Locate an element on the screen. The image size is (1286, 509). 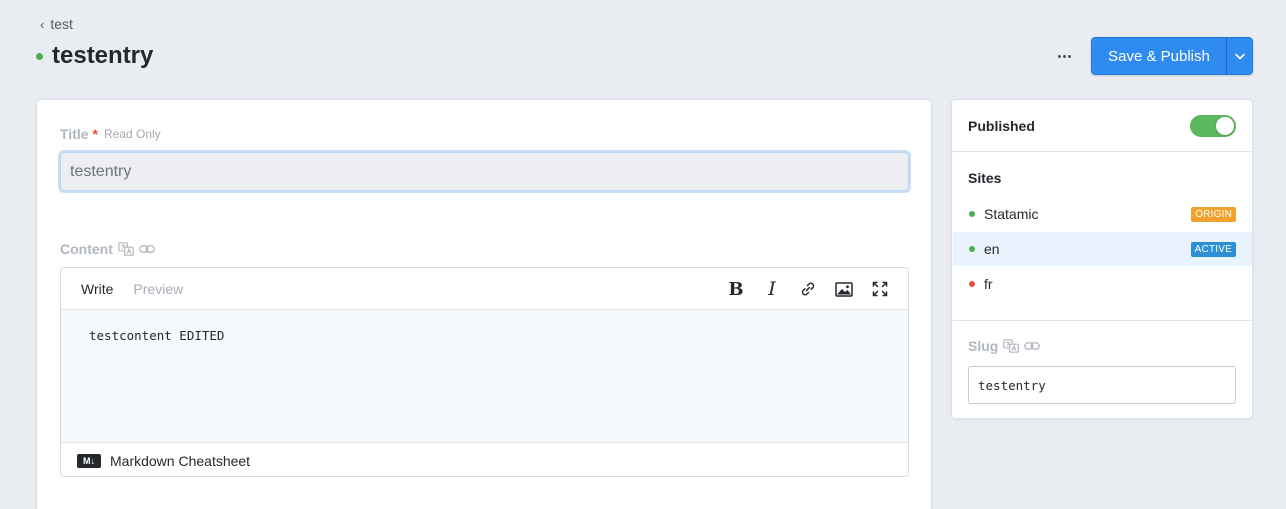
published-label: Published is located at coordinates (1001, 125).